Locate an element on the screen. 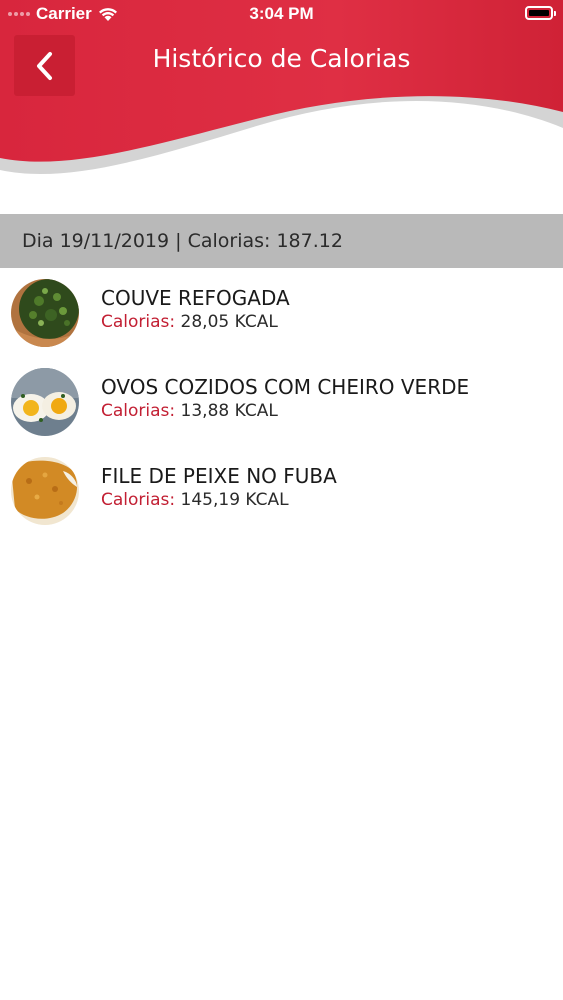  status-time: 3:04 PM is located at coordinates (281, 13).